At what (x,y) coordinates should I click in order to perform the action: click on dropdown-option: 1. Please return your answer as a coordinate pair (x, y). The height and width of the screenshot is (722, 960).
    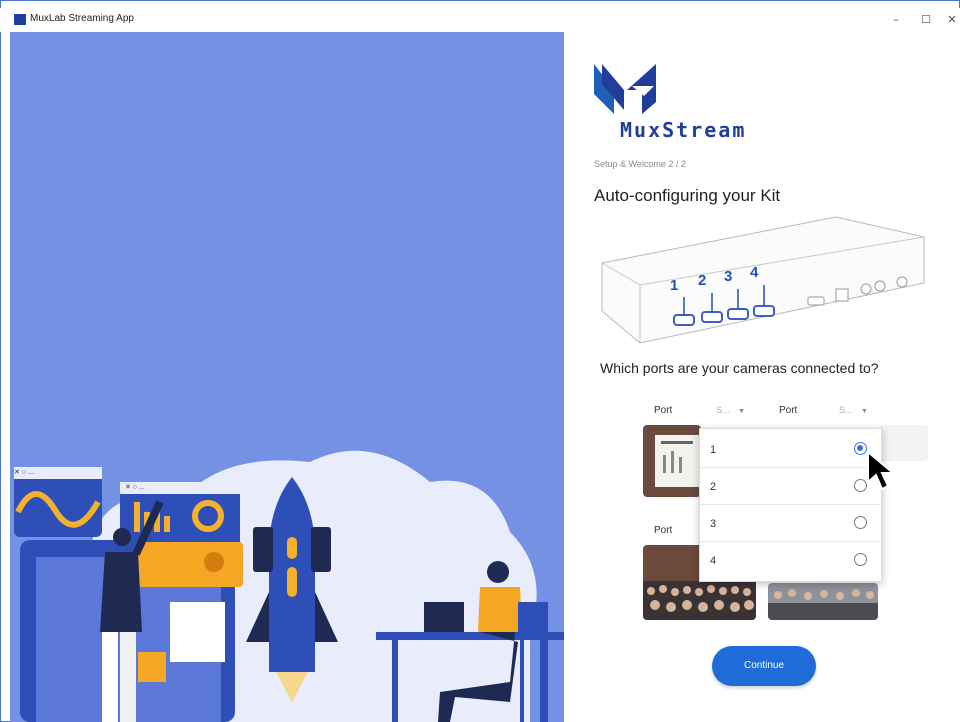
    Looking at the image, I should click on (790, 449).